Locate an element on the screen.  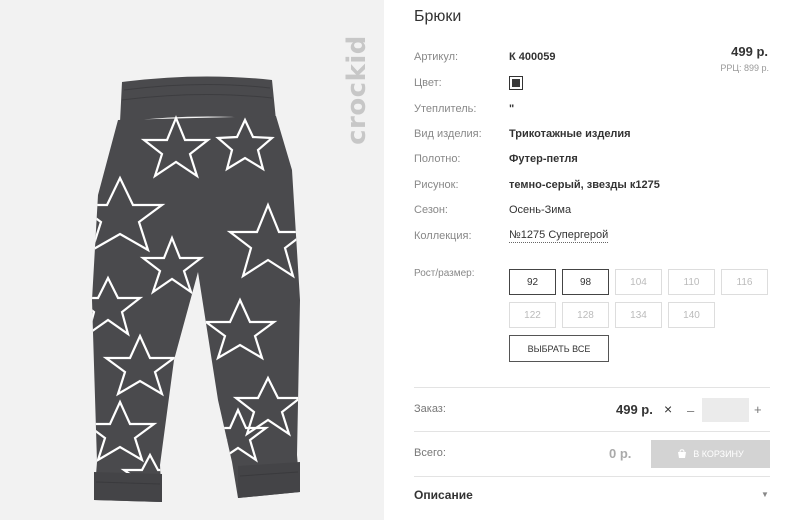
color-swatch is located at coordinates (516, 83).